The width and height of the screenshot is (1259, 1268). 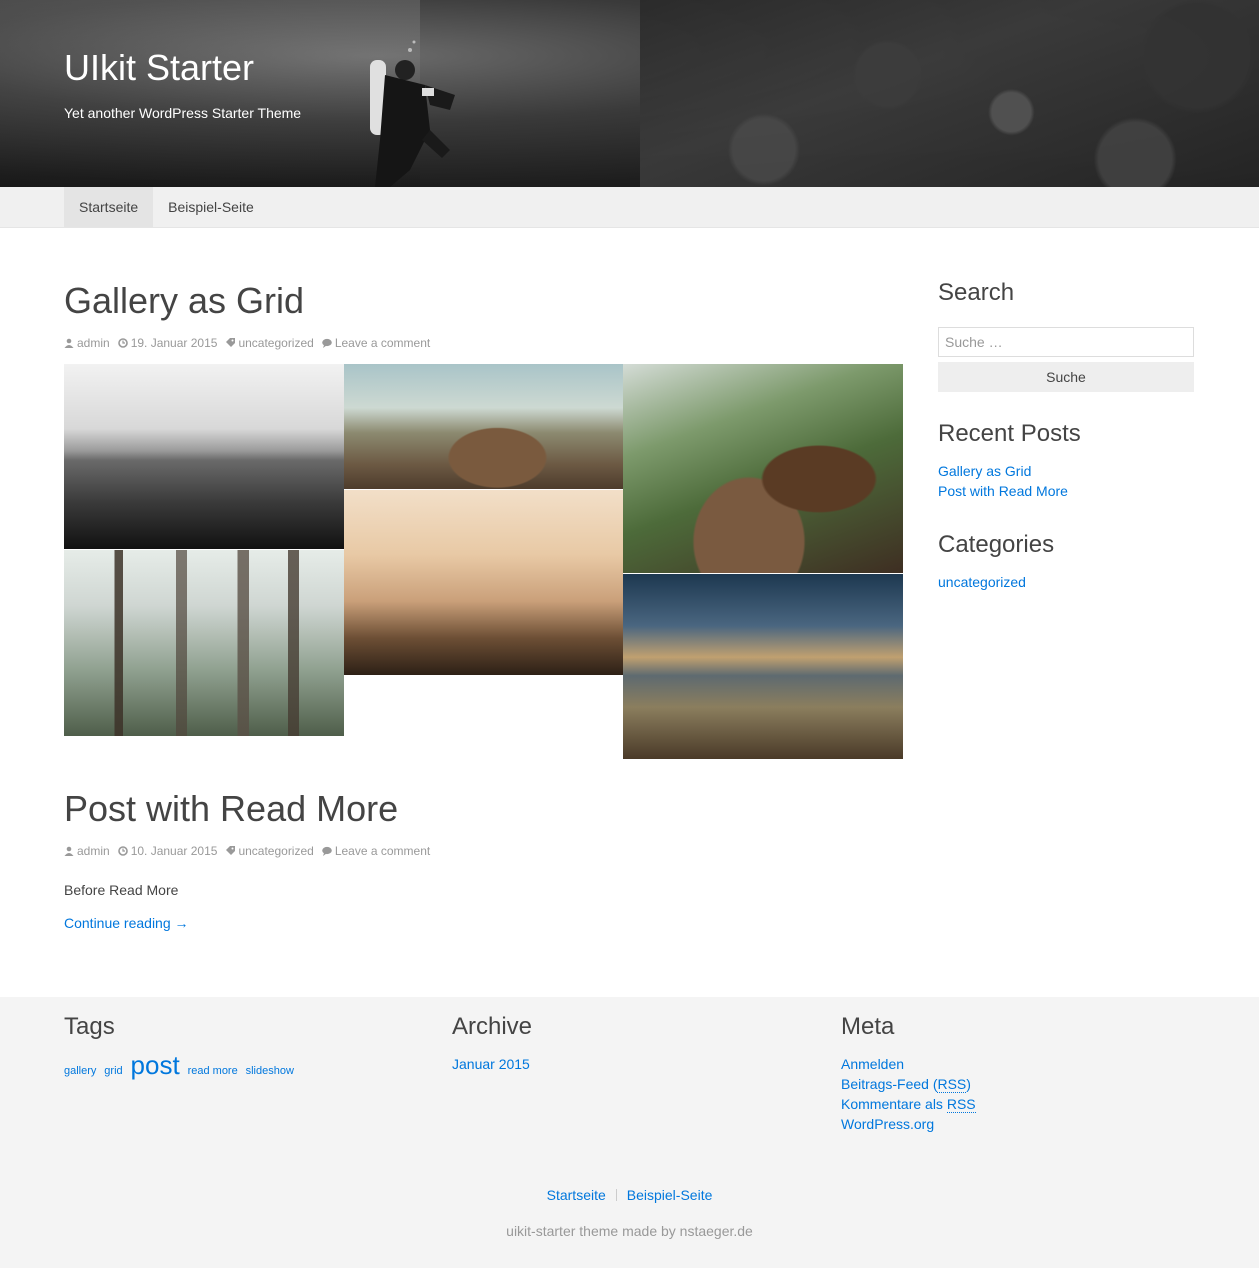 I want to click on post-title: Gallery as Grid, so click(x=483, y=301).